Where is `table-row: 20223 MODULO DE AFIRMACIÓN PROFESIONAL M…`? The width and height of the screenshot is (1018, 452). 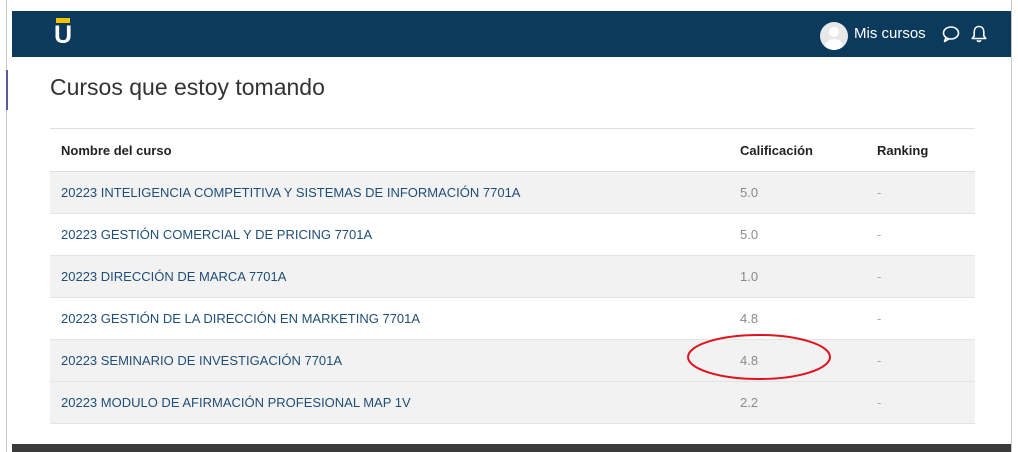
table-row: 20223 MODULO DE AFIRMACIÓN PROFESIONAL M… is located at coordinates (512, 402).